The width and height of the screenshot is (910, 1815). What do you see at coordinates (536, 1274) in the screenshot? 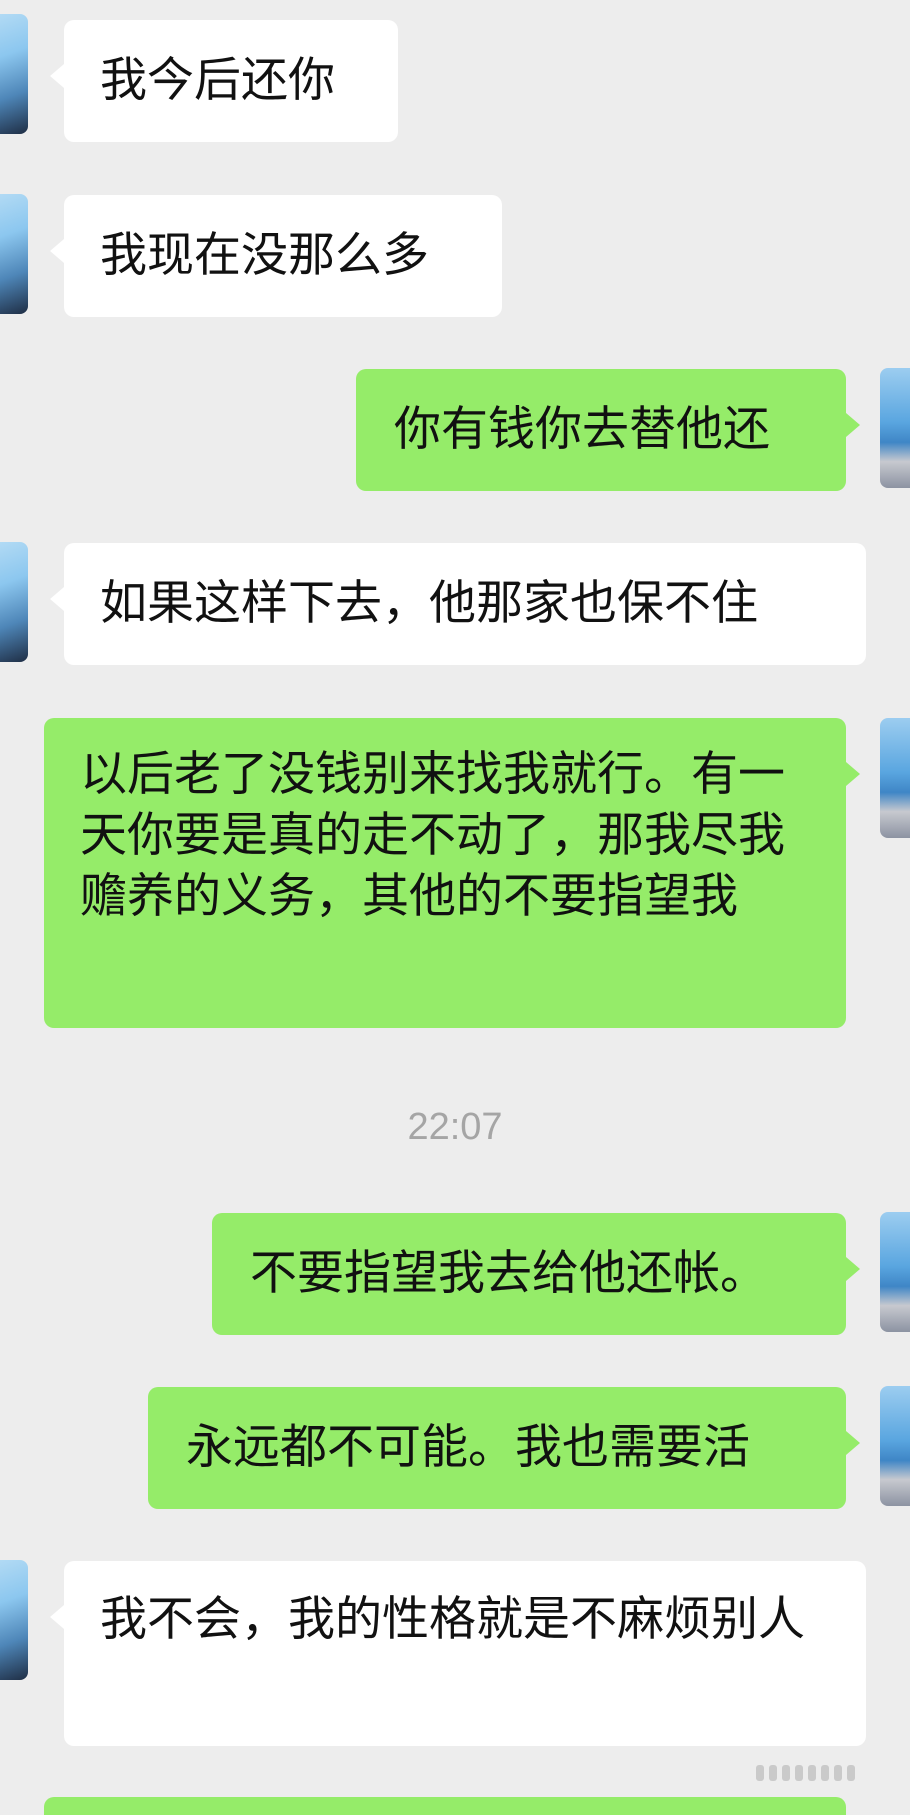
I see `message-bubble-outgoing: 不要指望我去给他还帐。` at bounding box center [536, 1274].